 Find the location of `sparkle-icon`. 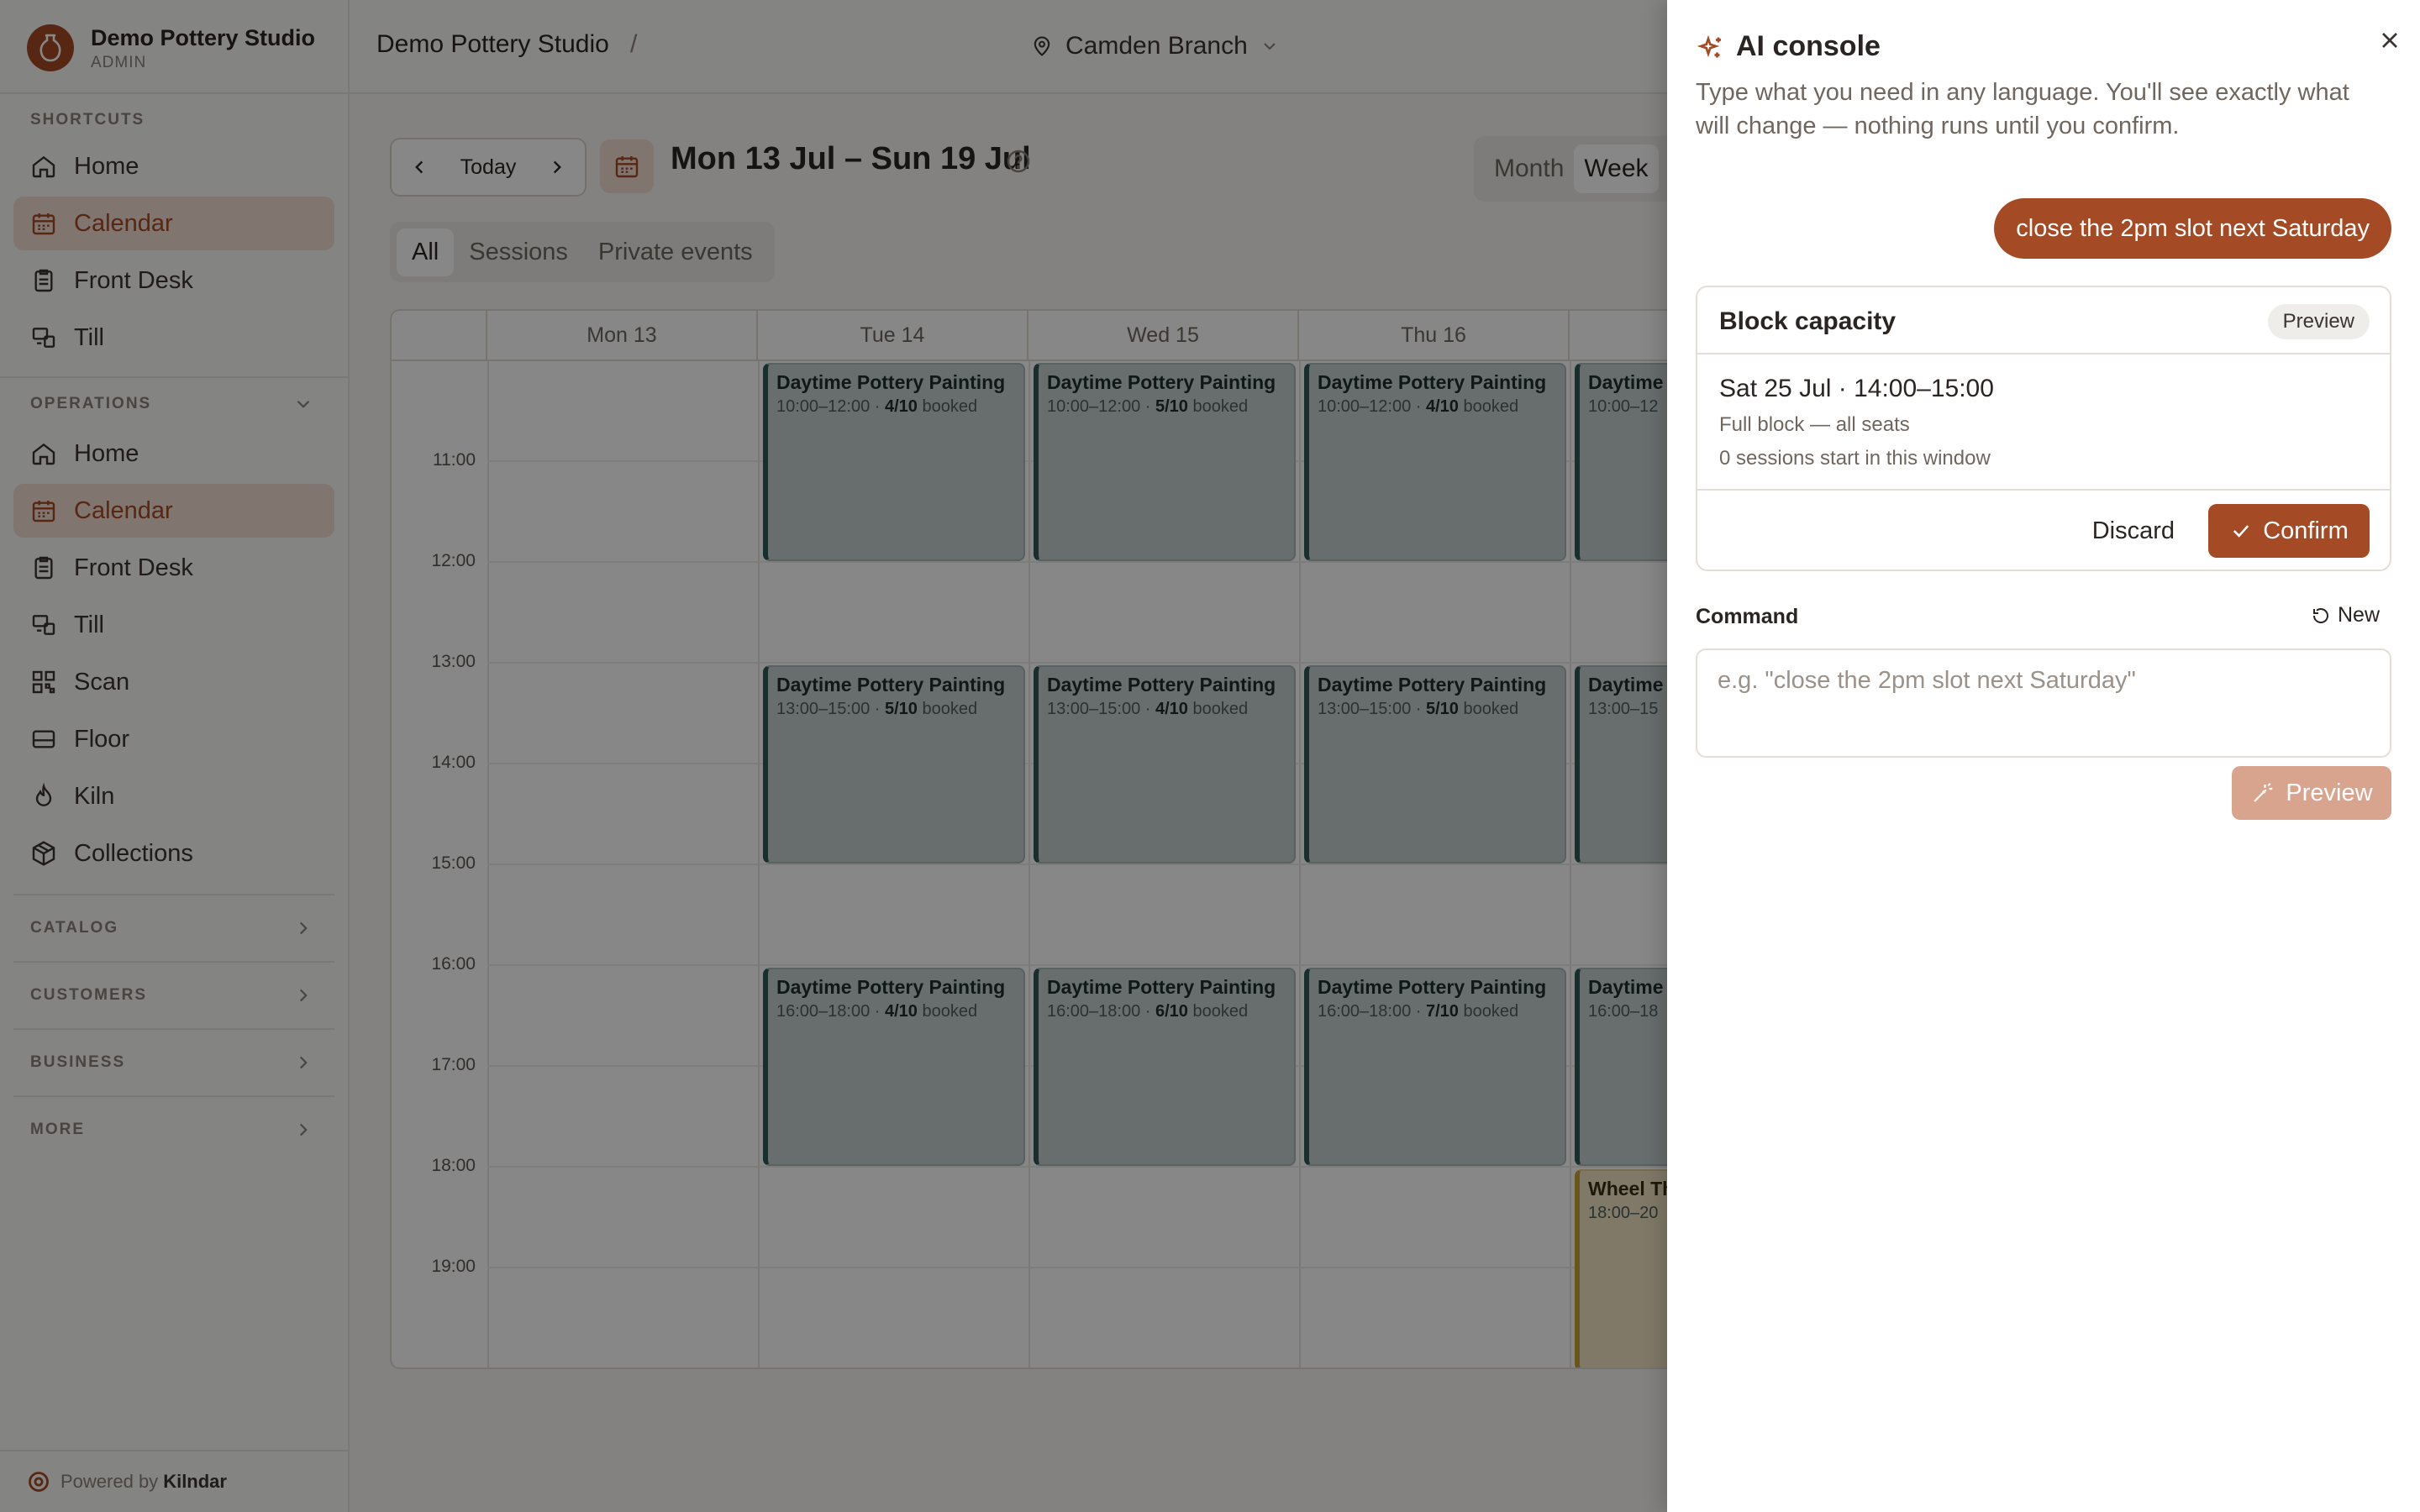

sparkle-icon is located at coordinates (1709, 46).